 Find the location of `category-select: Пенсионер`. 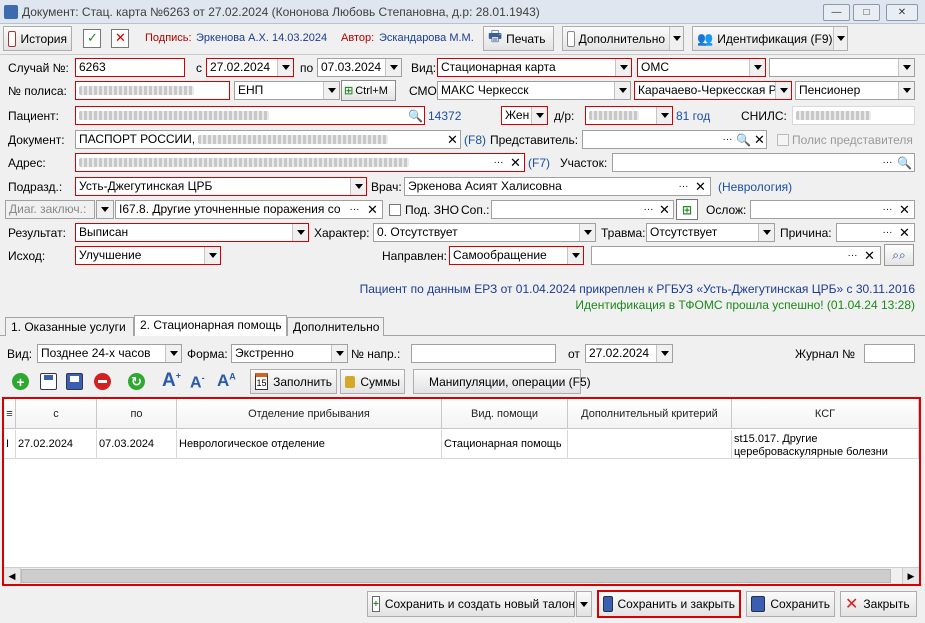

category-select: Пенсионер is located at coordinates (855, 90).